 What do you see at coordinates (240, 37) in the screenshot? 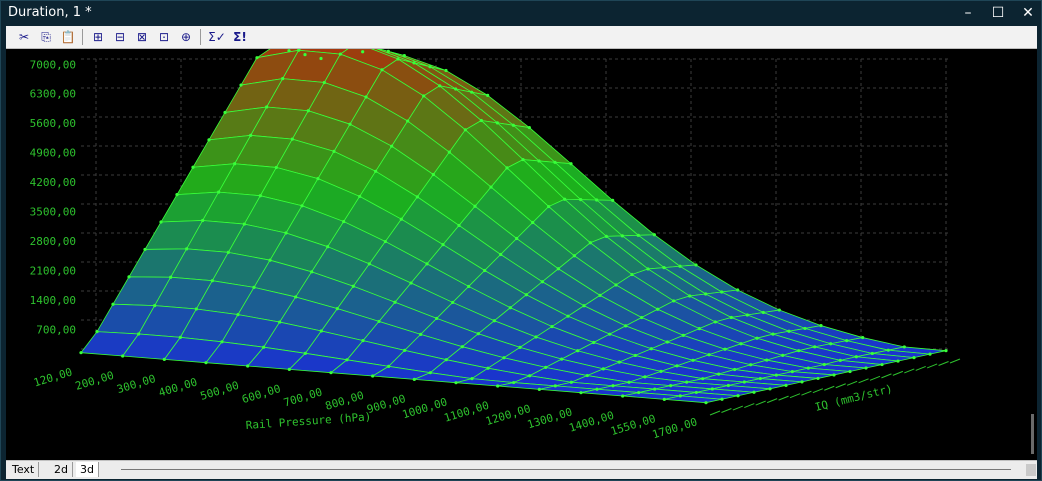
I see `sum-exclaim-icon: Σ!` at bounding box center [240, 37].